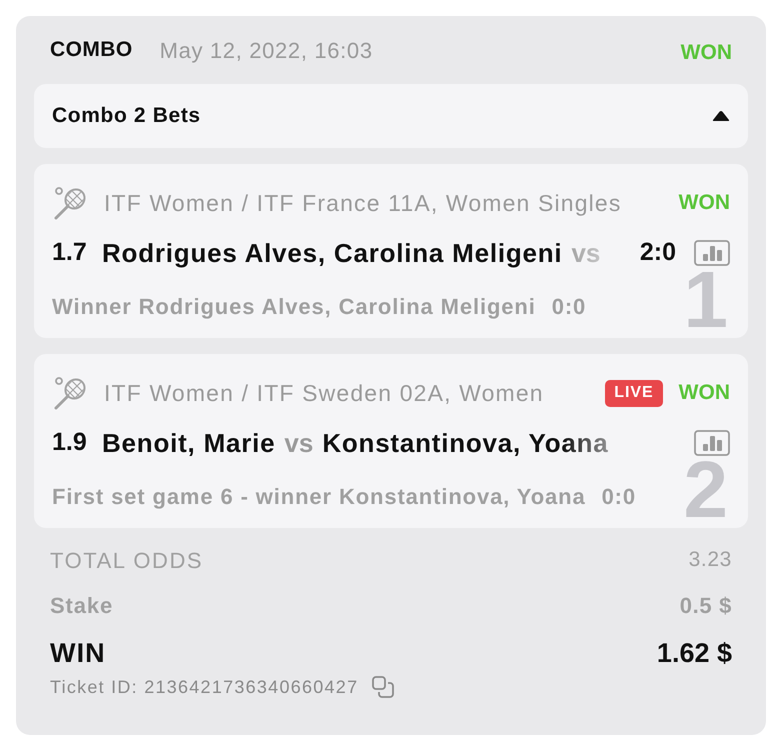 The height and width of the screenshot is (750, 782). Describe the element at coordinates (710, 560) in the screenshot. I see `summary-value: 3.23` at that location.